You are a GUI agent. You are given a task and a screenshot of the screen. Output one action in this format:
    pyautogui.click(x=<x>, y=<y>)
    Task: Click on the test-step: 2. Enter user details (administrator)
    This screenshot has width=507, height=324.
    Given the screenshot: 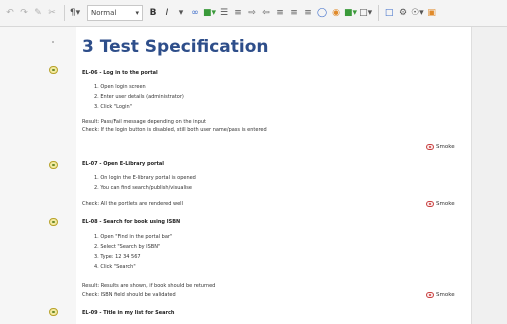 What is the action you would take?
    pyautogui.click(x=139, y=97)
    